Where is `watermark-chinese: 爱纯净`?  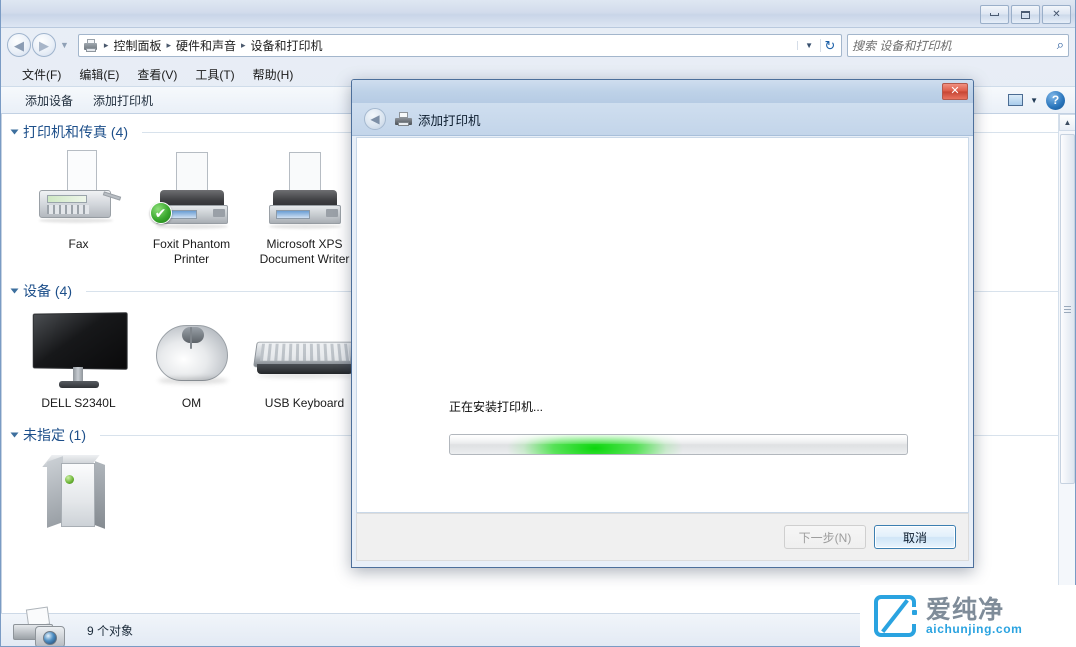
watermark-chinese: 爱纯净 is located at coordinates (965, 609).